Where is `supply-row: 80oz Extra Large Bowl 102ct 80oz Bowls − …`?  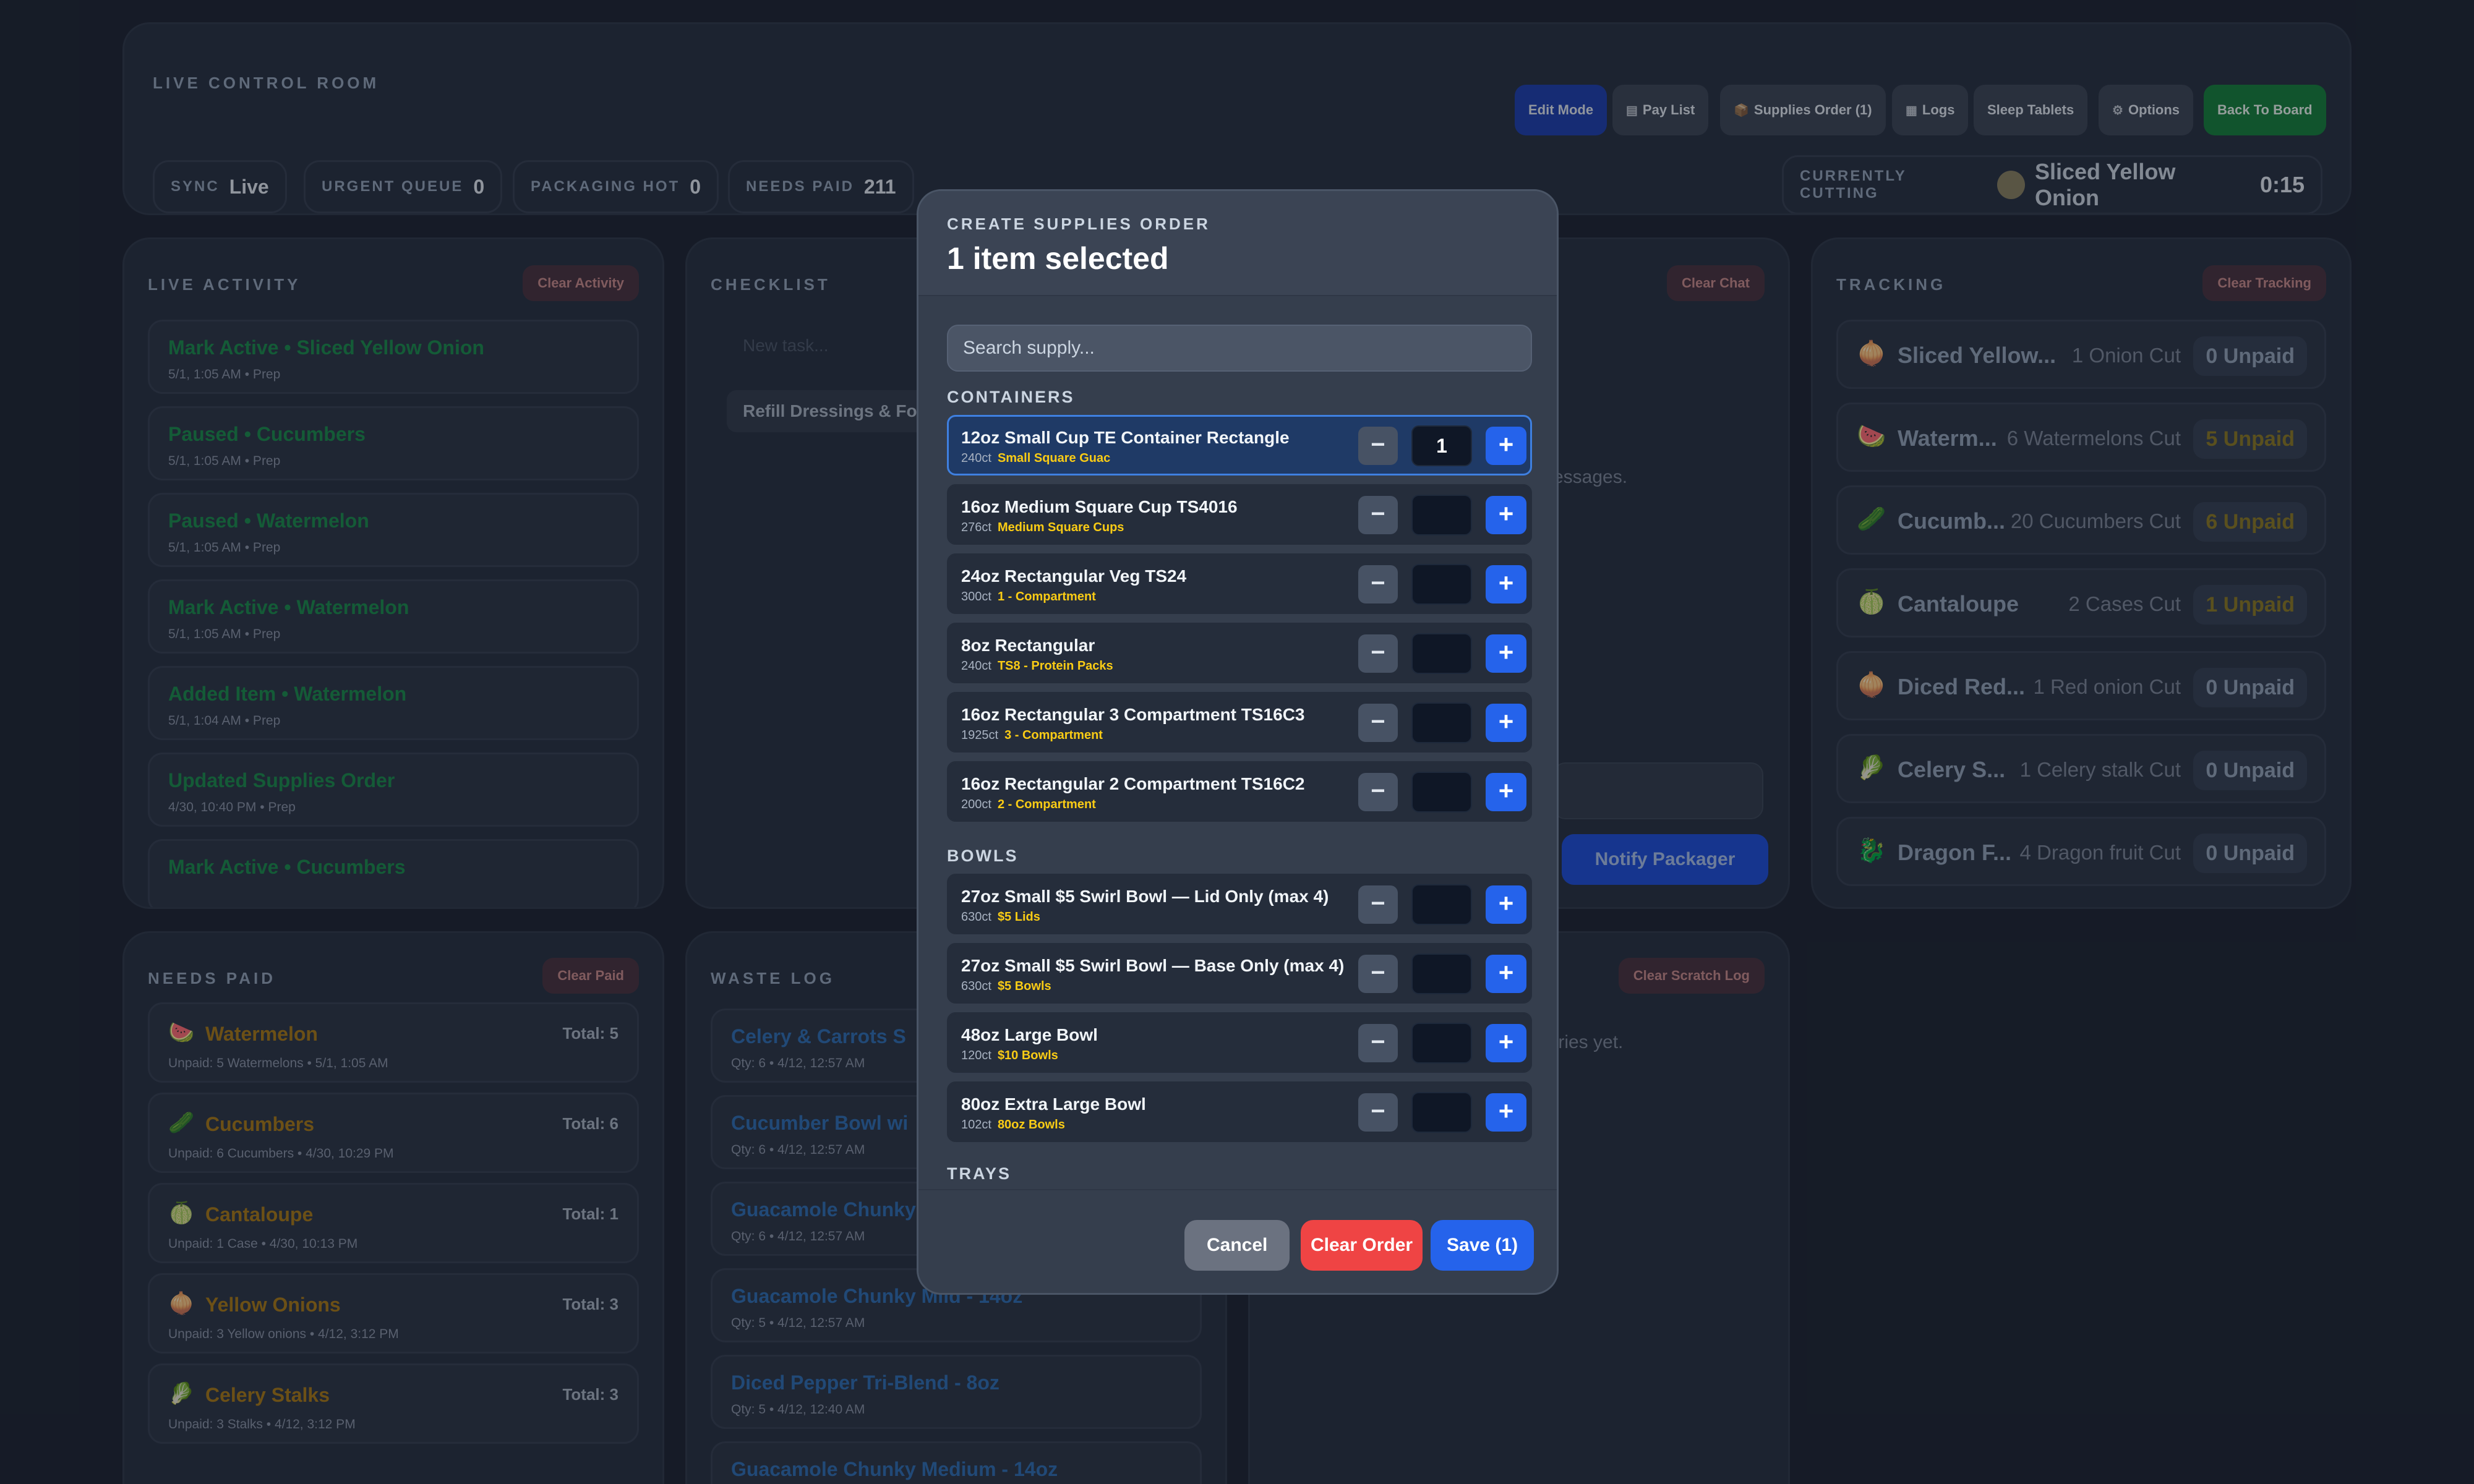
supply-row: 80oz Extra Large Bowl 102ct 80oz Bowls − … is located at coordinates (1239, 1111).